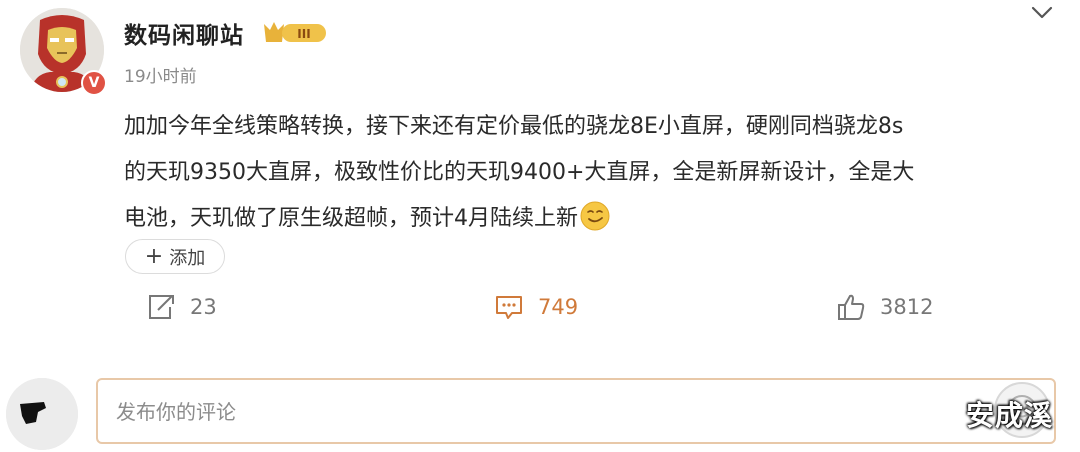  I want to click on level-badge-text: III, so click(303, 34).